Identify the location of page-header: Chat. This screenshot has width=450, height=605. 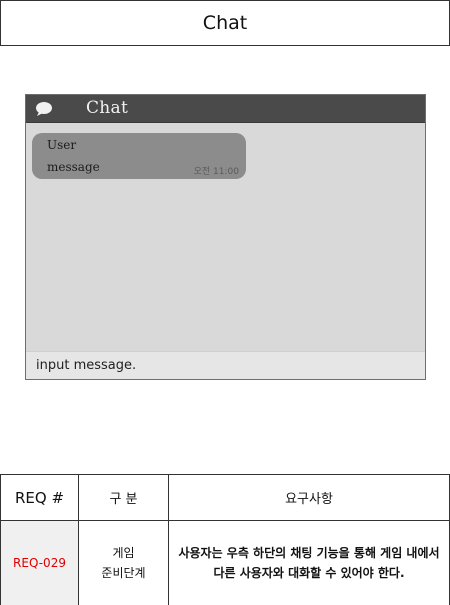
(225, 23).